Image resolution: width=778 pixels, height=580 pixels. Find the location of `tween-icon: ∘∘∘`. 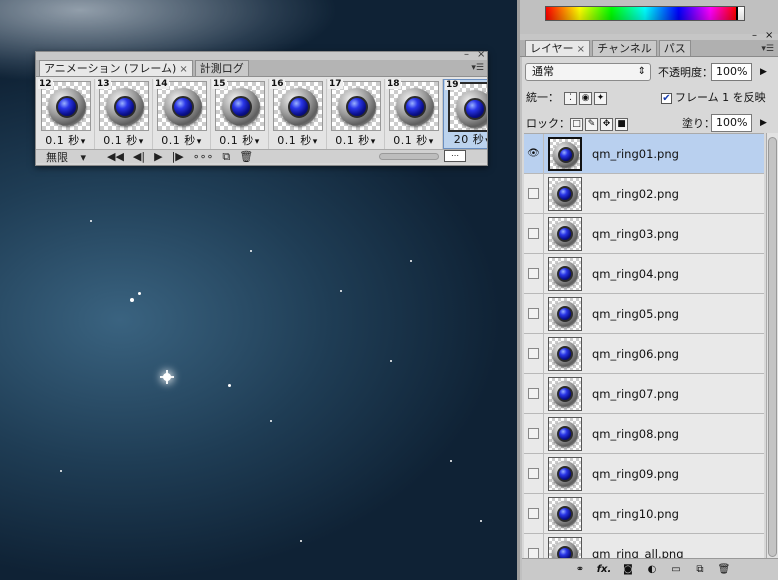

tween-icon: ∘∘∘ is located at coordinates (203, 156).